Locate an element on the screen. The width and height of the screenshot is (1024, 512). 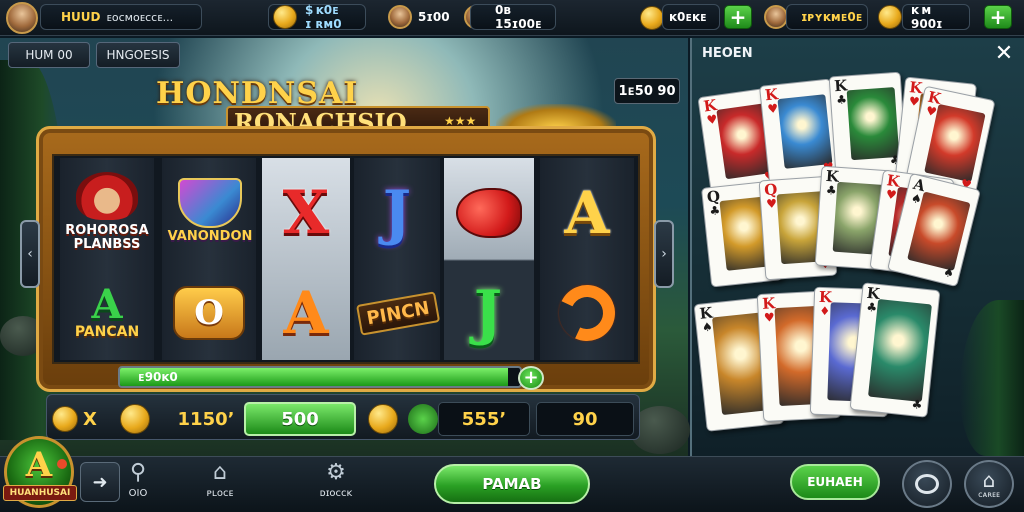
win-value: 555’ is located at coordinates (484, 419).